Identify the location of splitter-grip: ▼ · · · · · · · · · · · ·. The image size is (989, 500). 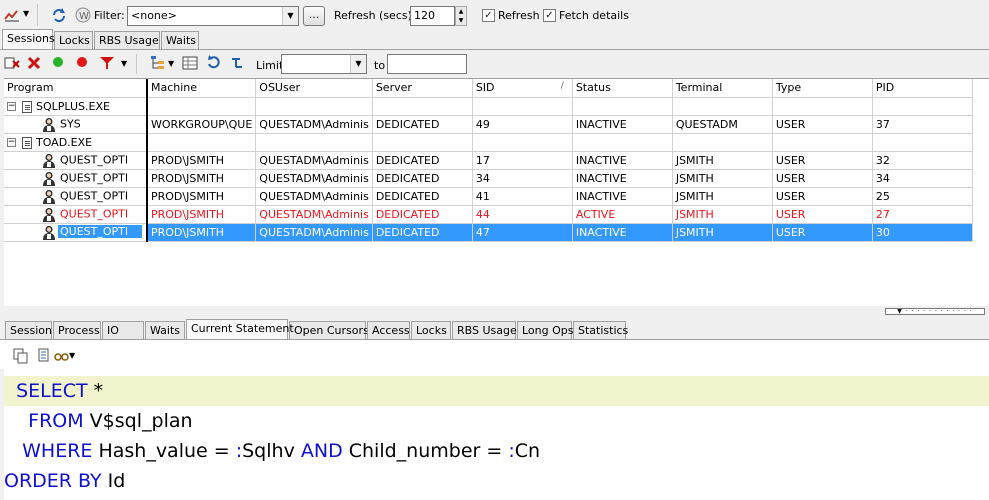
(935, 311).